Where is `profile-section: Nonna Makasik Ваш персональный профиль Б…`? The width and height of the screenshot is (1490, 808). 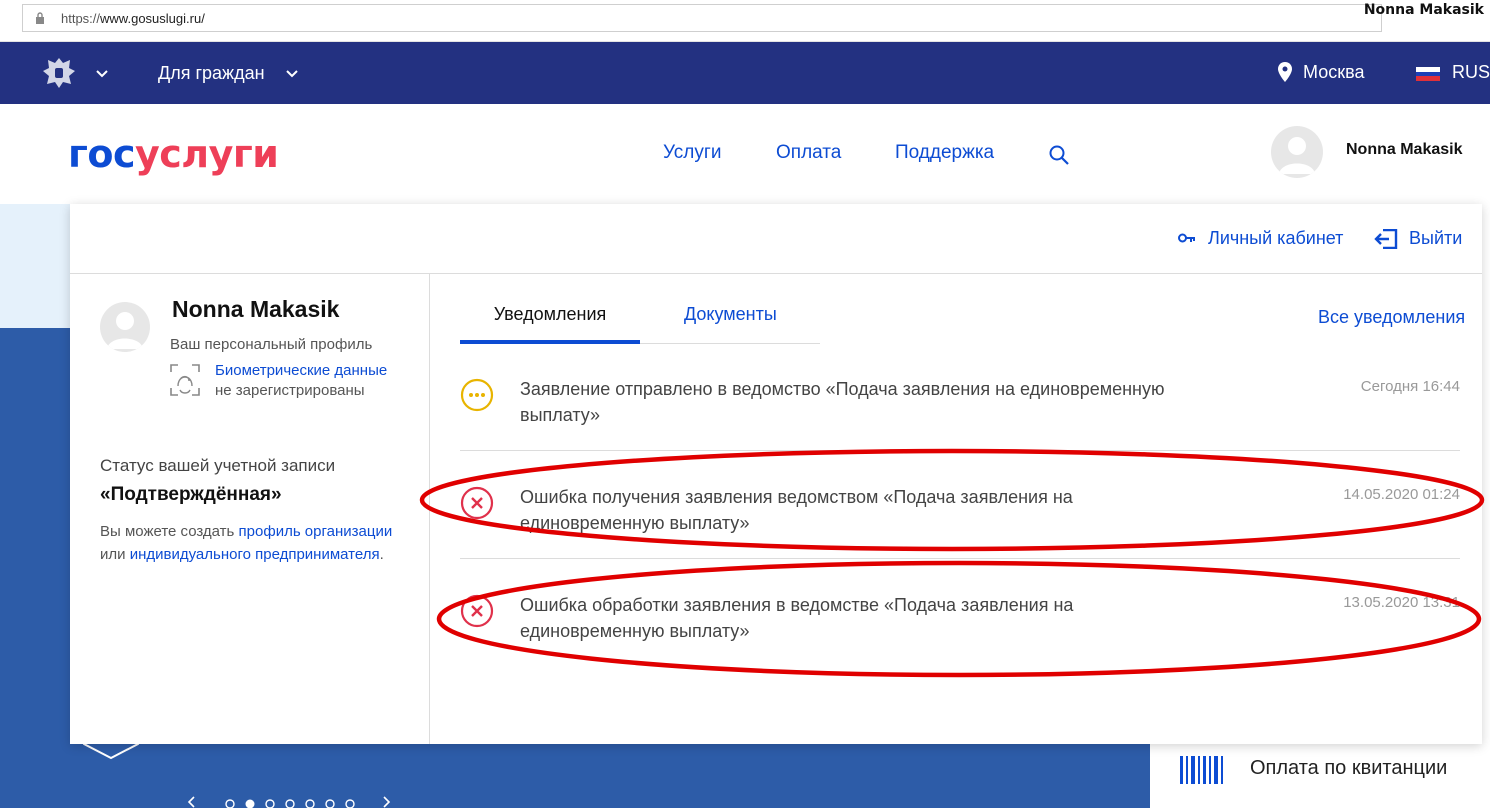
profile-section: Nonna Makasik Ваш персональный профиль Б… is located at coordinates (250, 509).